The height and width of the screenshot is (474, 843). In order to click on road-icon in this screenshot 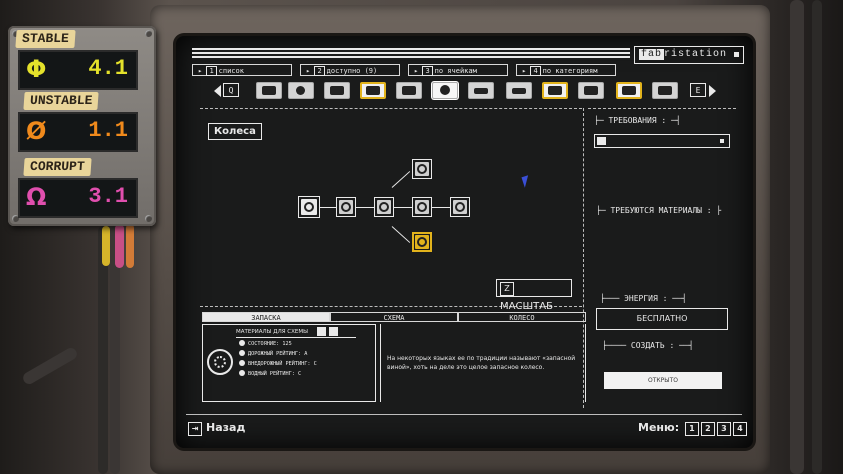, I will do `click(242, 353)`.